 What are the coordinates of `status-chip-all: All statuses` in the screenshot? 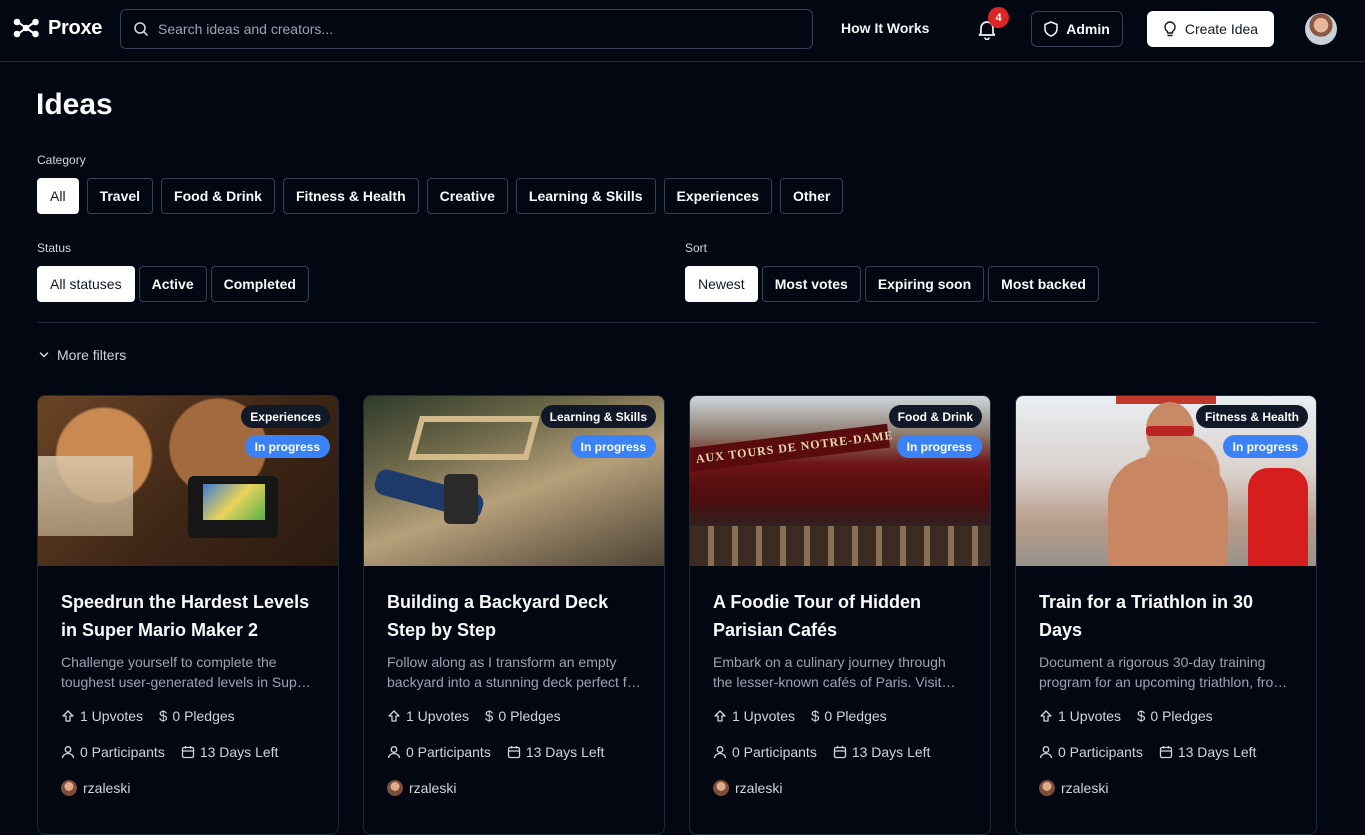 It's located at (86, 284).